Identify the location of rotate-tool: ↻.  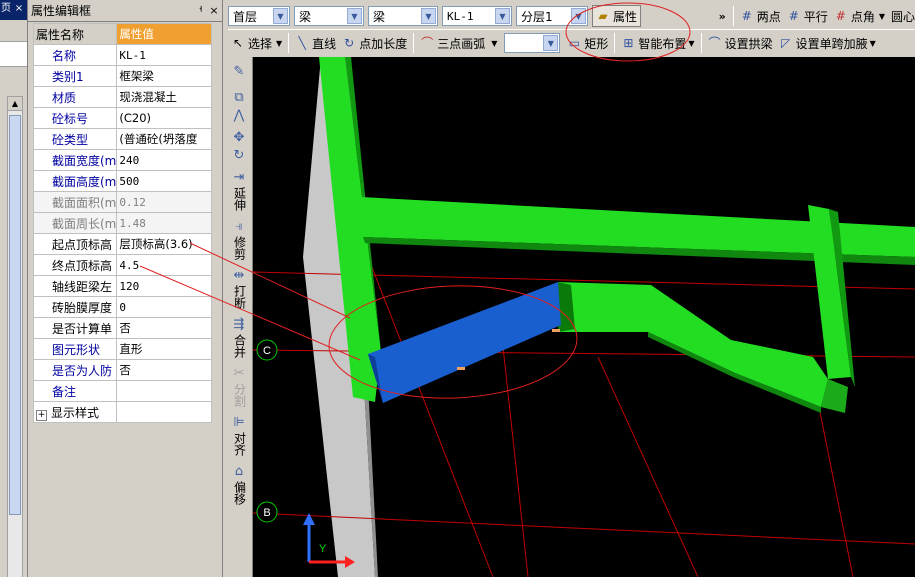
(239, 156).